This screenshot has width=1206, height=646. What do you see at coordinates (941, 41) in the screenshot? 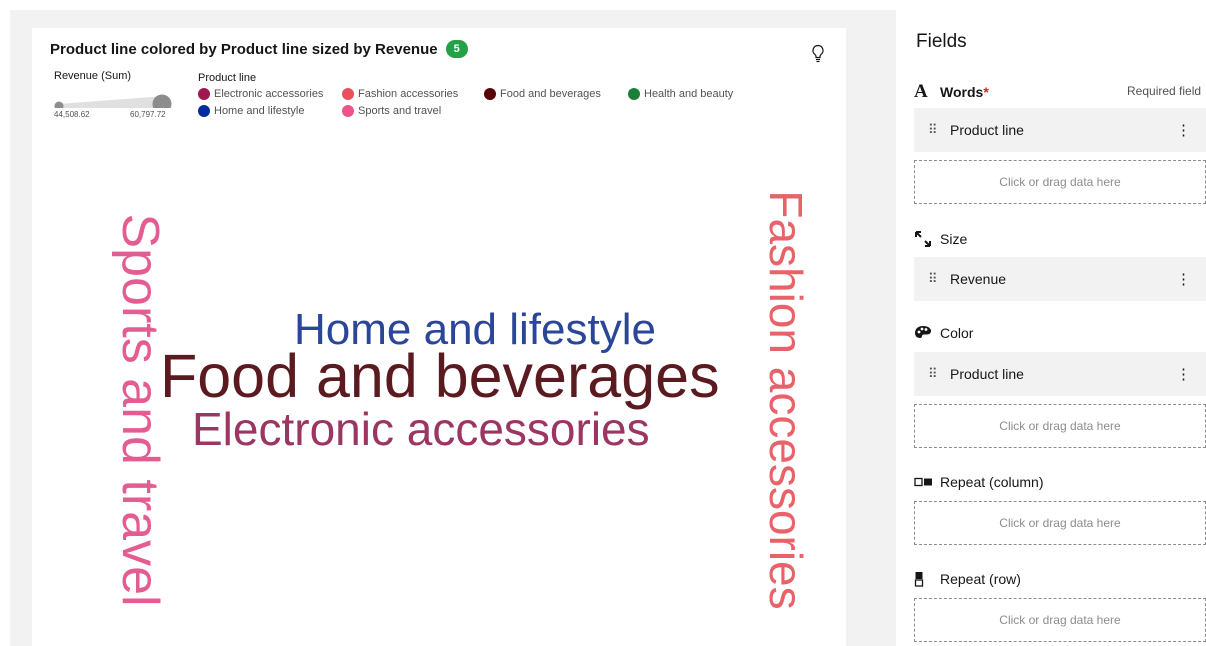
I see `panel-title: Fields` at bounding box center [941, 41].